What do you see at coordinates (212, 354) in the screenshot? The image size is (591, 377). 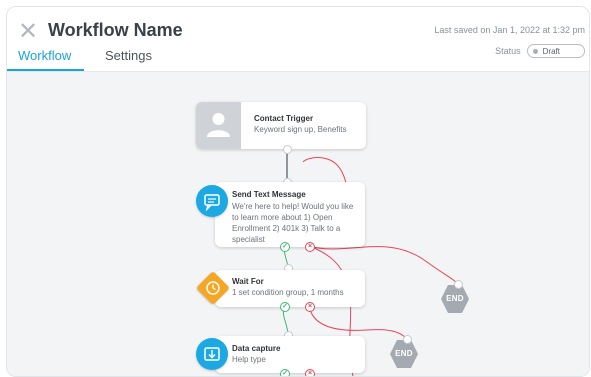 I see `download-icon` at bounding box center [212, 354].